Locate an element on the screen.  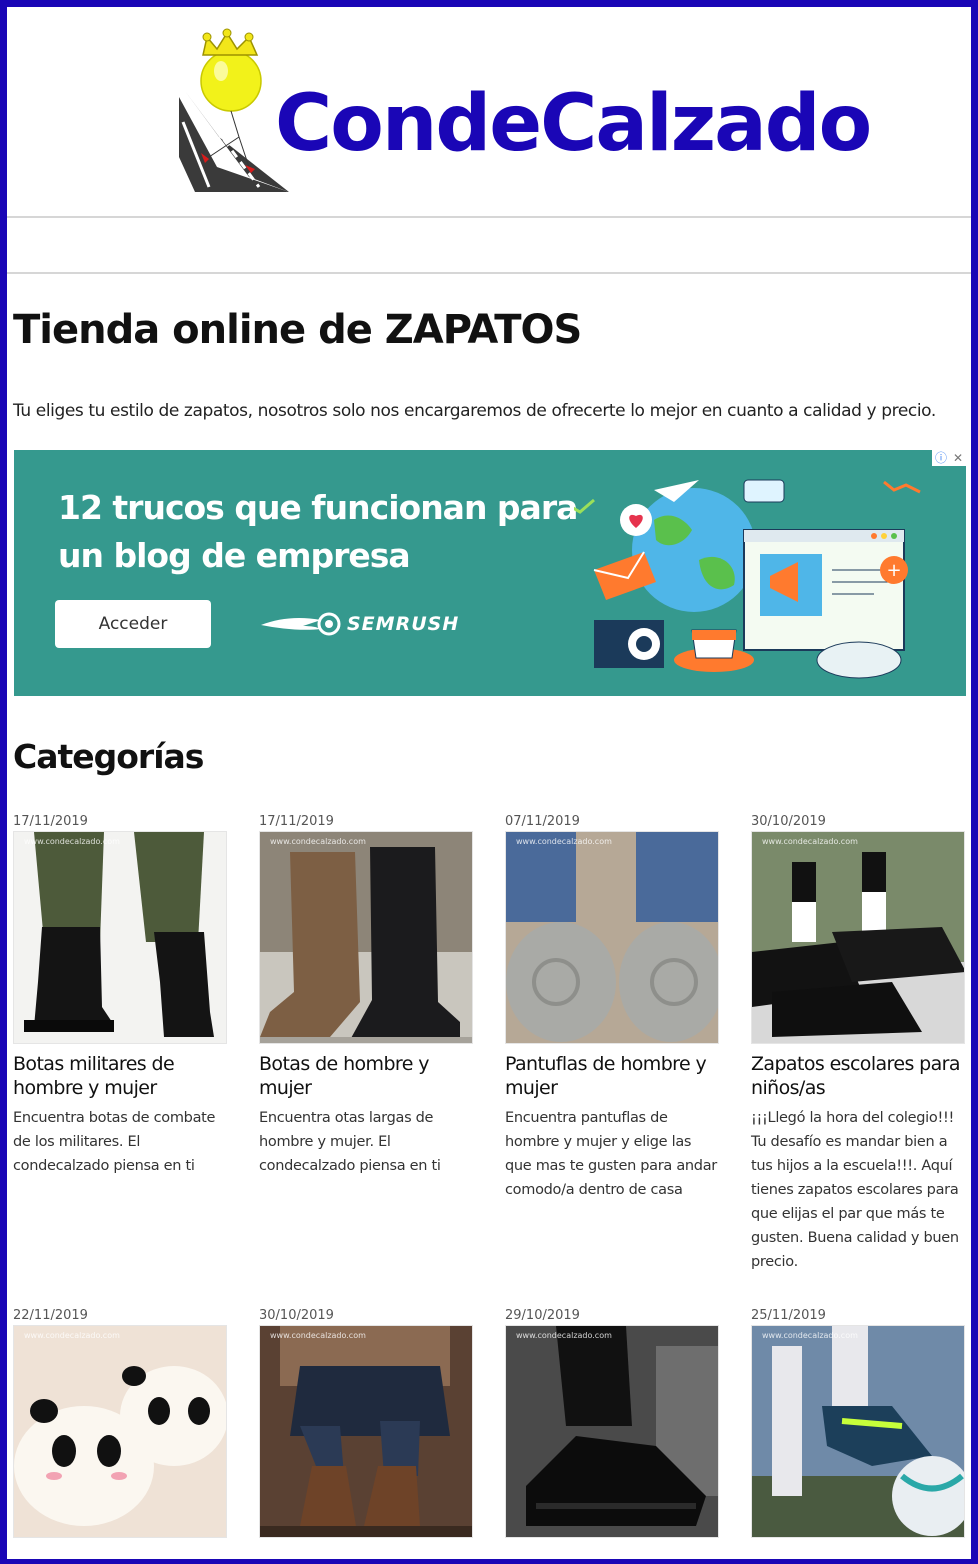
post-image-school-shoes: www.condecalzado.com is located at coordinates (858, 937).